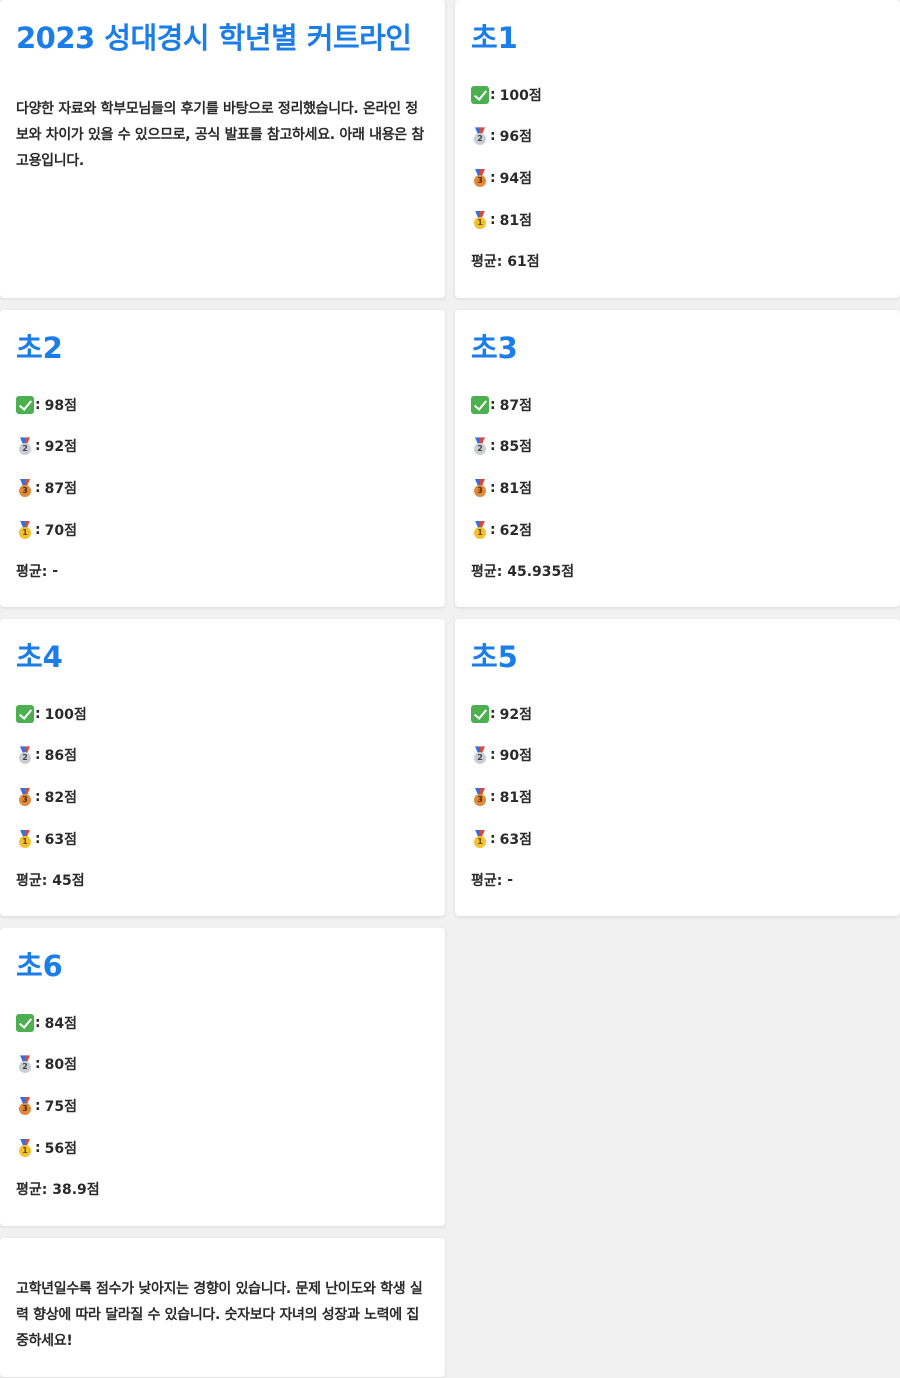  I want to click on grade-card-2: 초2:98점:92점:87점:70점평균: -, so click(222, 458).